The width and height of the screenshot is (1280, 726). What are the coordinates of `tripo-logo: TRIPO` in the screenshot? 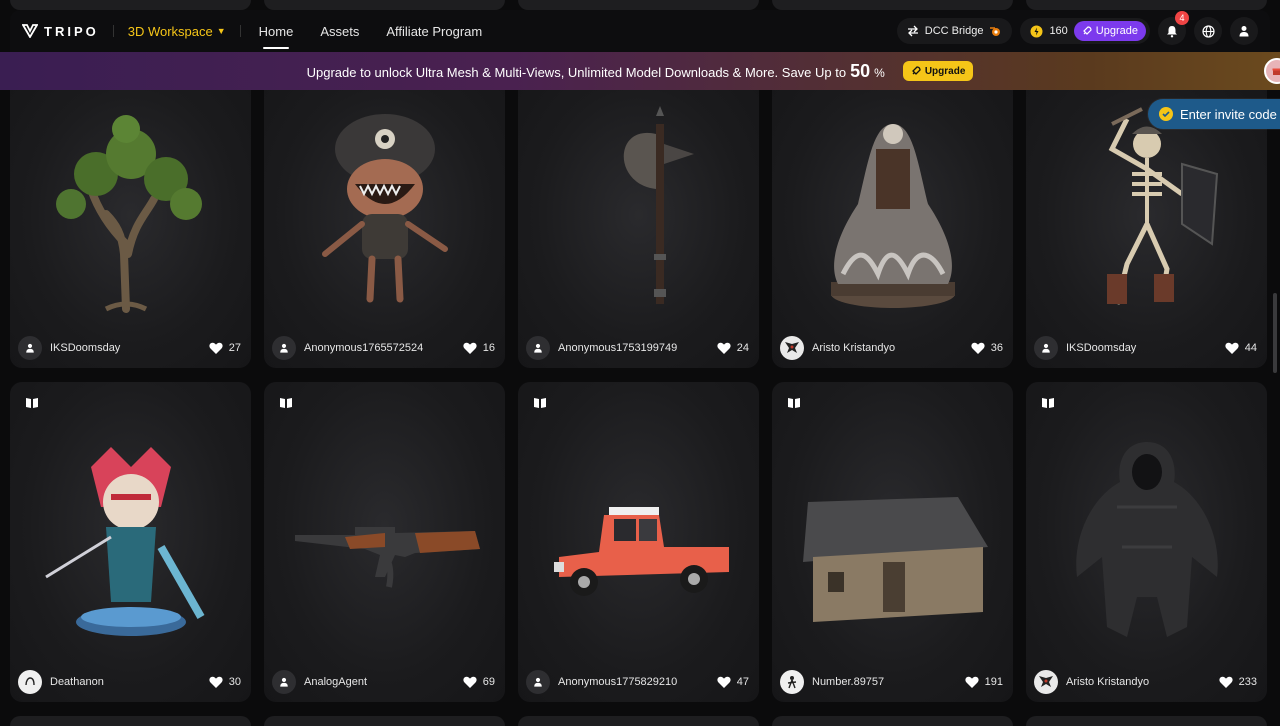 It's located at (60, 31).